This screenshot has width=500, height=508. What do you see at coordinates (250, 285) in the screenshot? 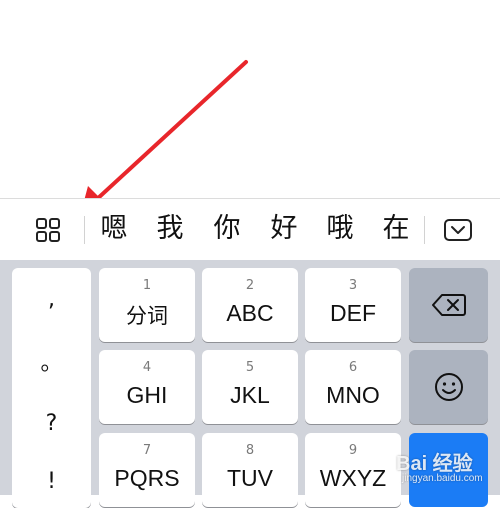
I see `key-number: 2` at bounding box center [250, 285].